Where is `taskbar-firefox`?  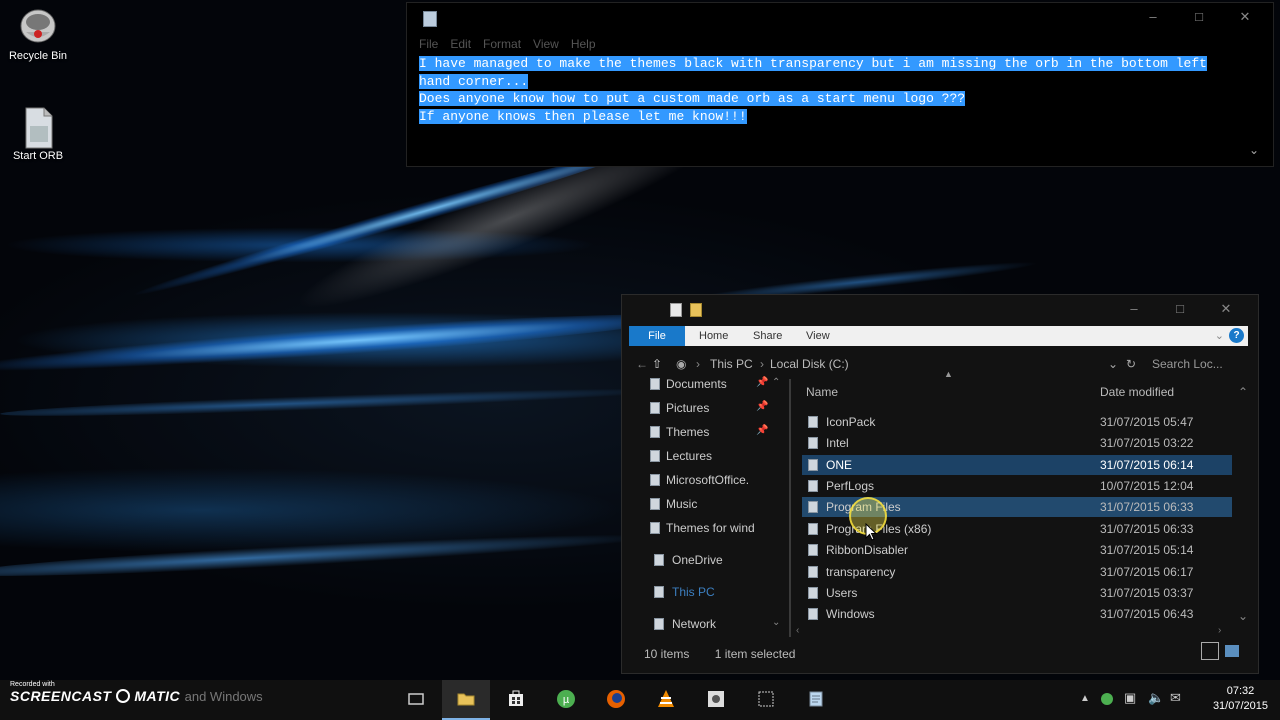
taskbar-firefox is located at coordinates (616, 700).